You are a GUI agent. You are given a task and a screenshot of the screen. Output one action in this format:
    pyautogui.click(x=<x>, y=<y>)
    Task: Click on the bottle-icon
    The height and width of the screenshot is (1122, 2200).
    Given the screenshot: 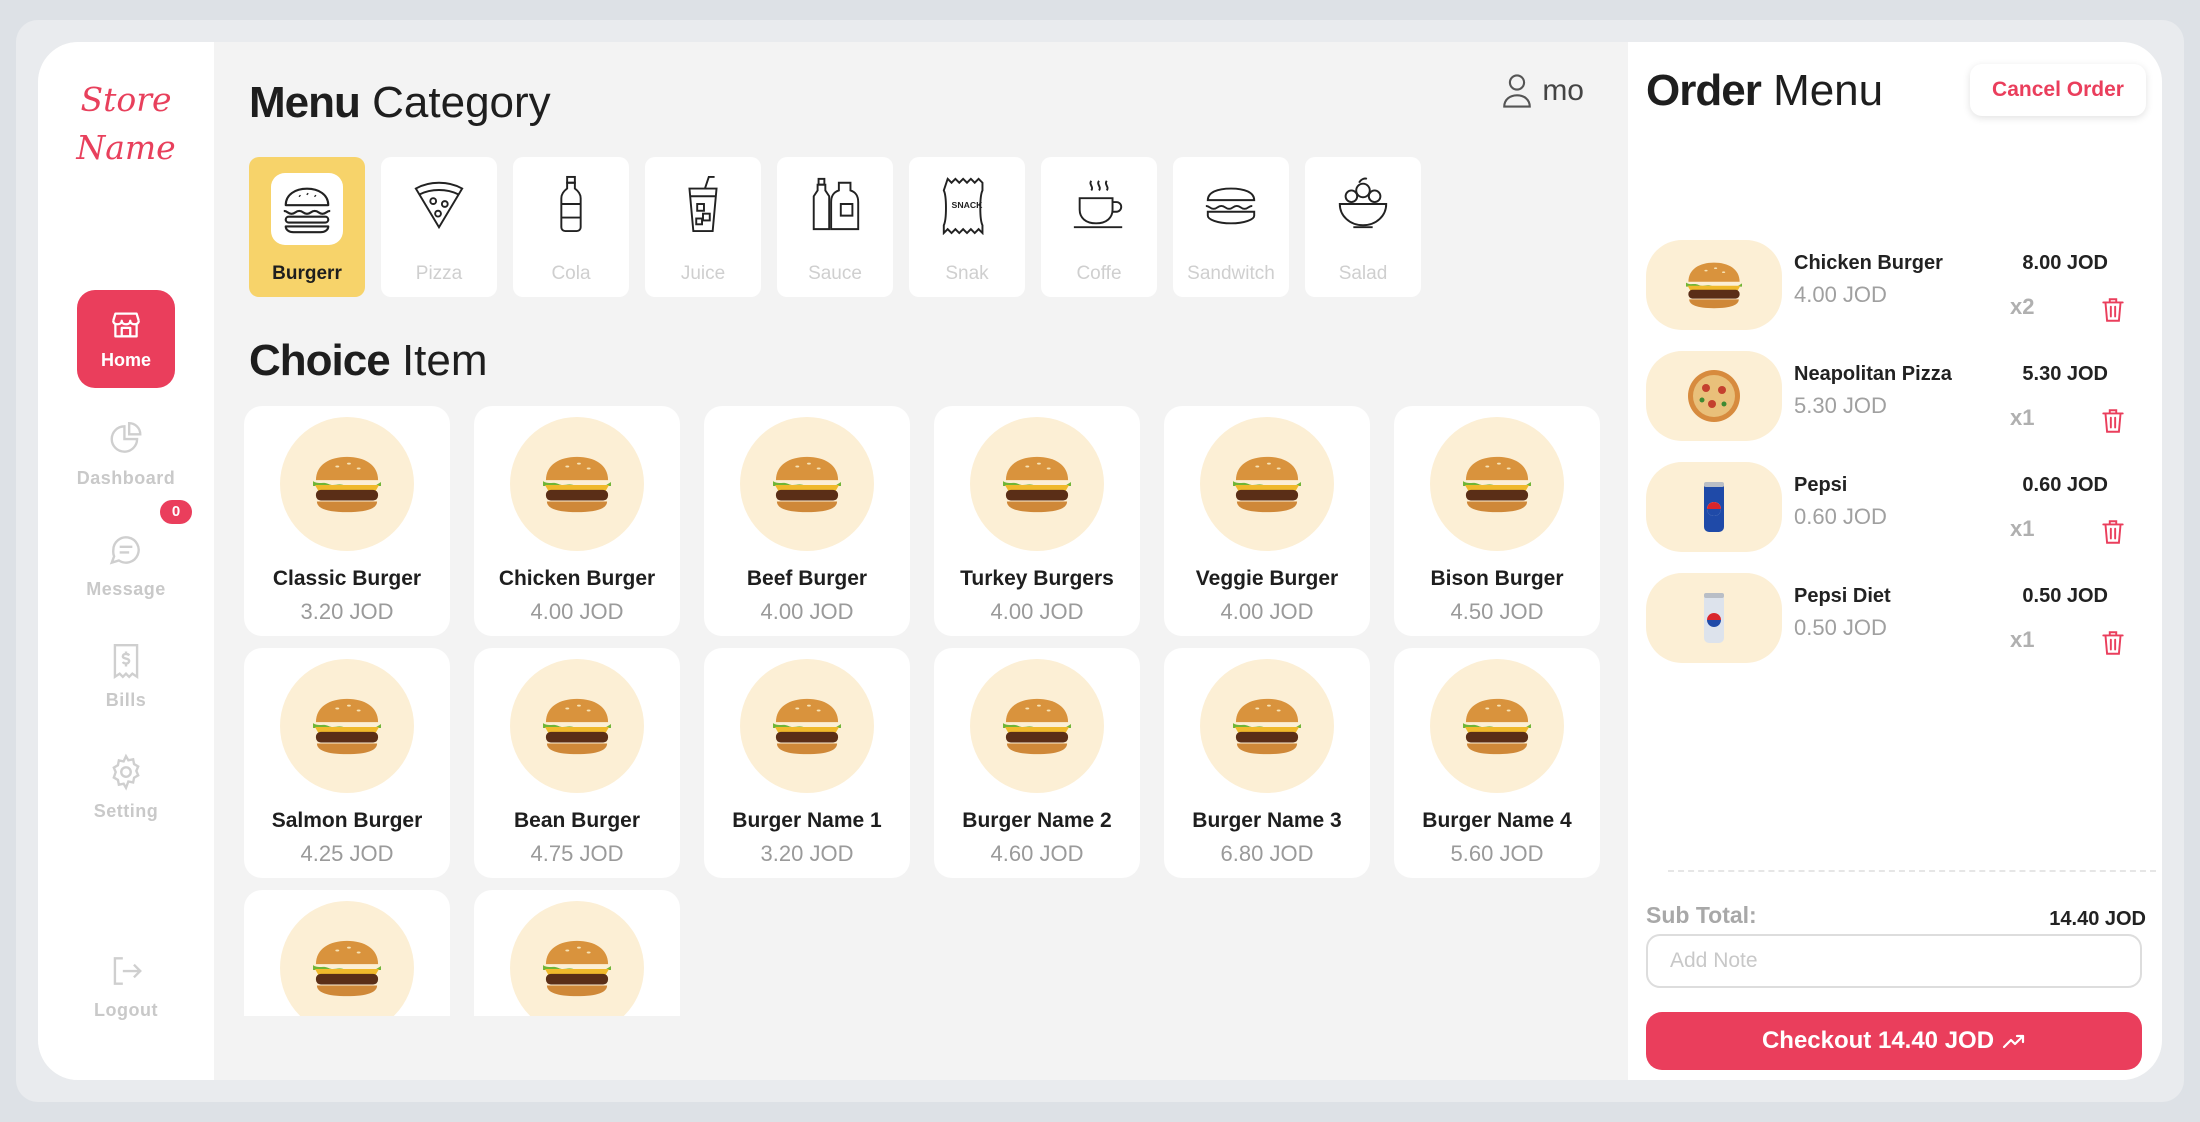 What is the action you would take?
    pyautogui.click(x=571, y=204)
    